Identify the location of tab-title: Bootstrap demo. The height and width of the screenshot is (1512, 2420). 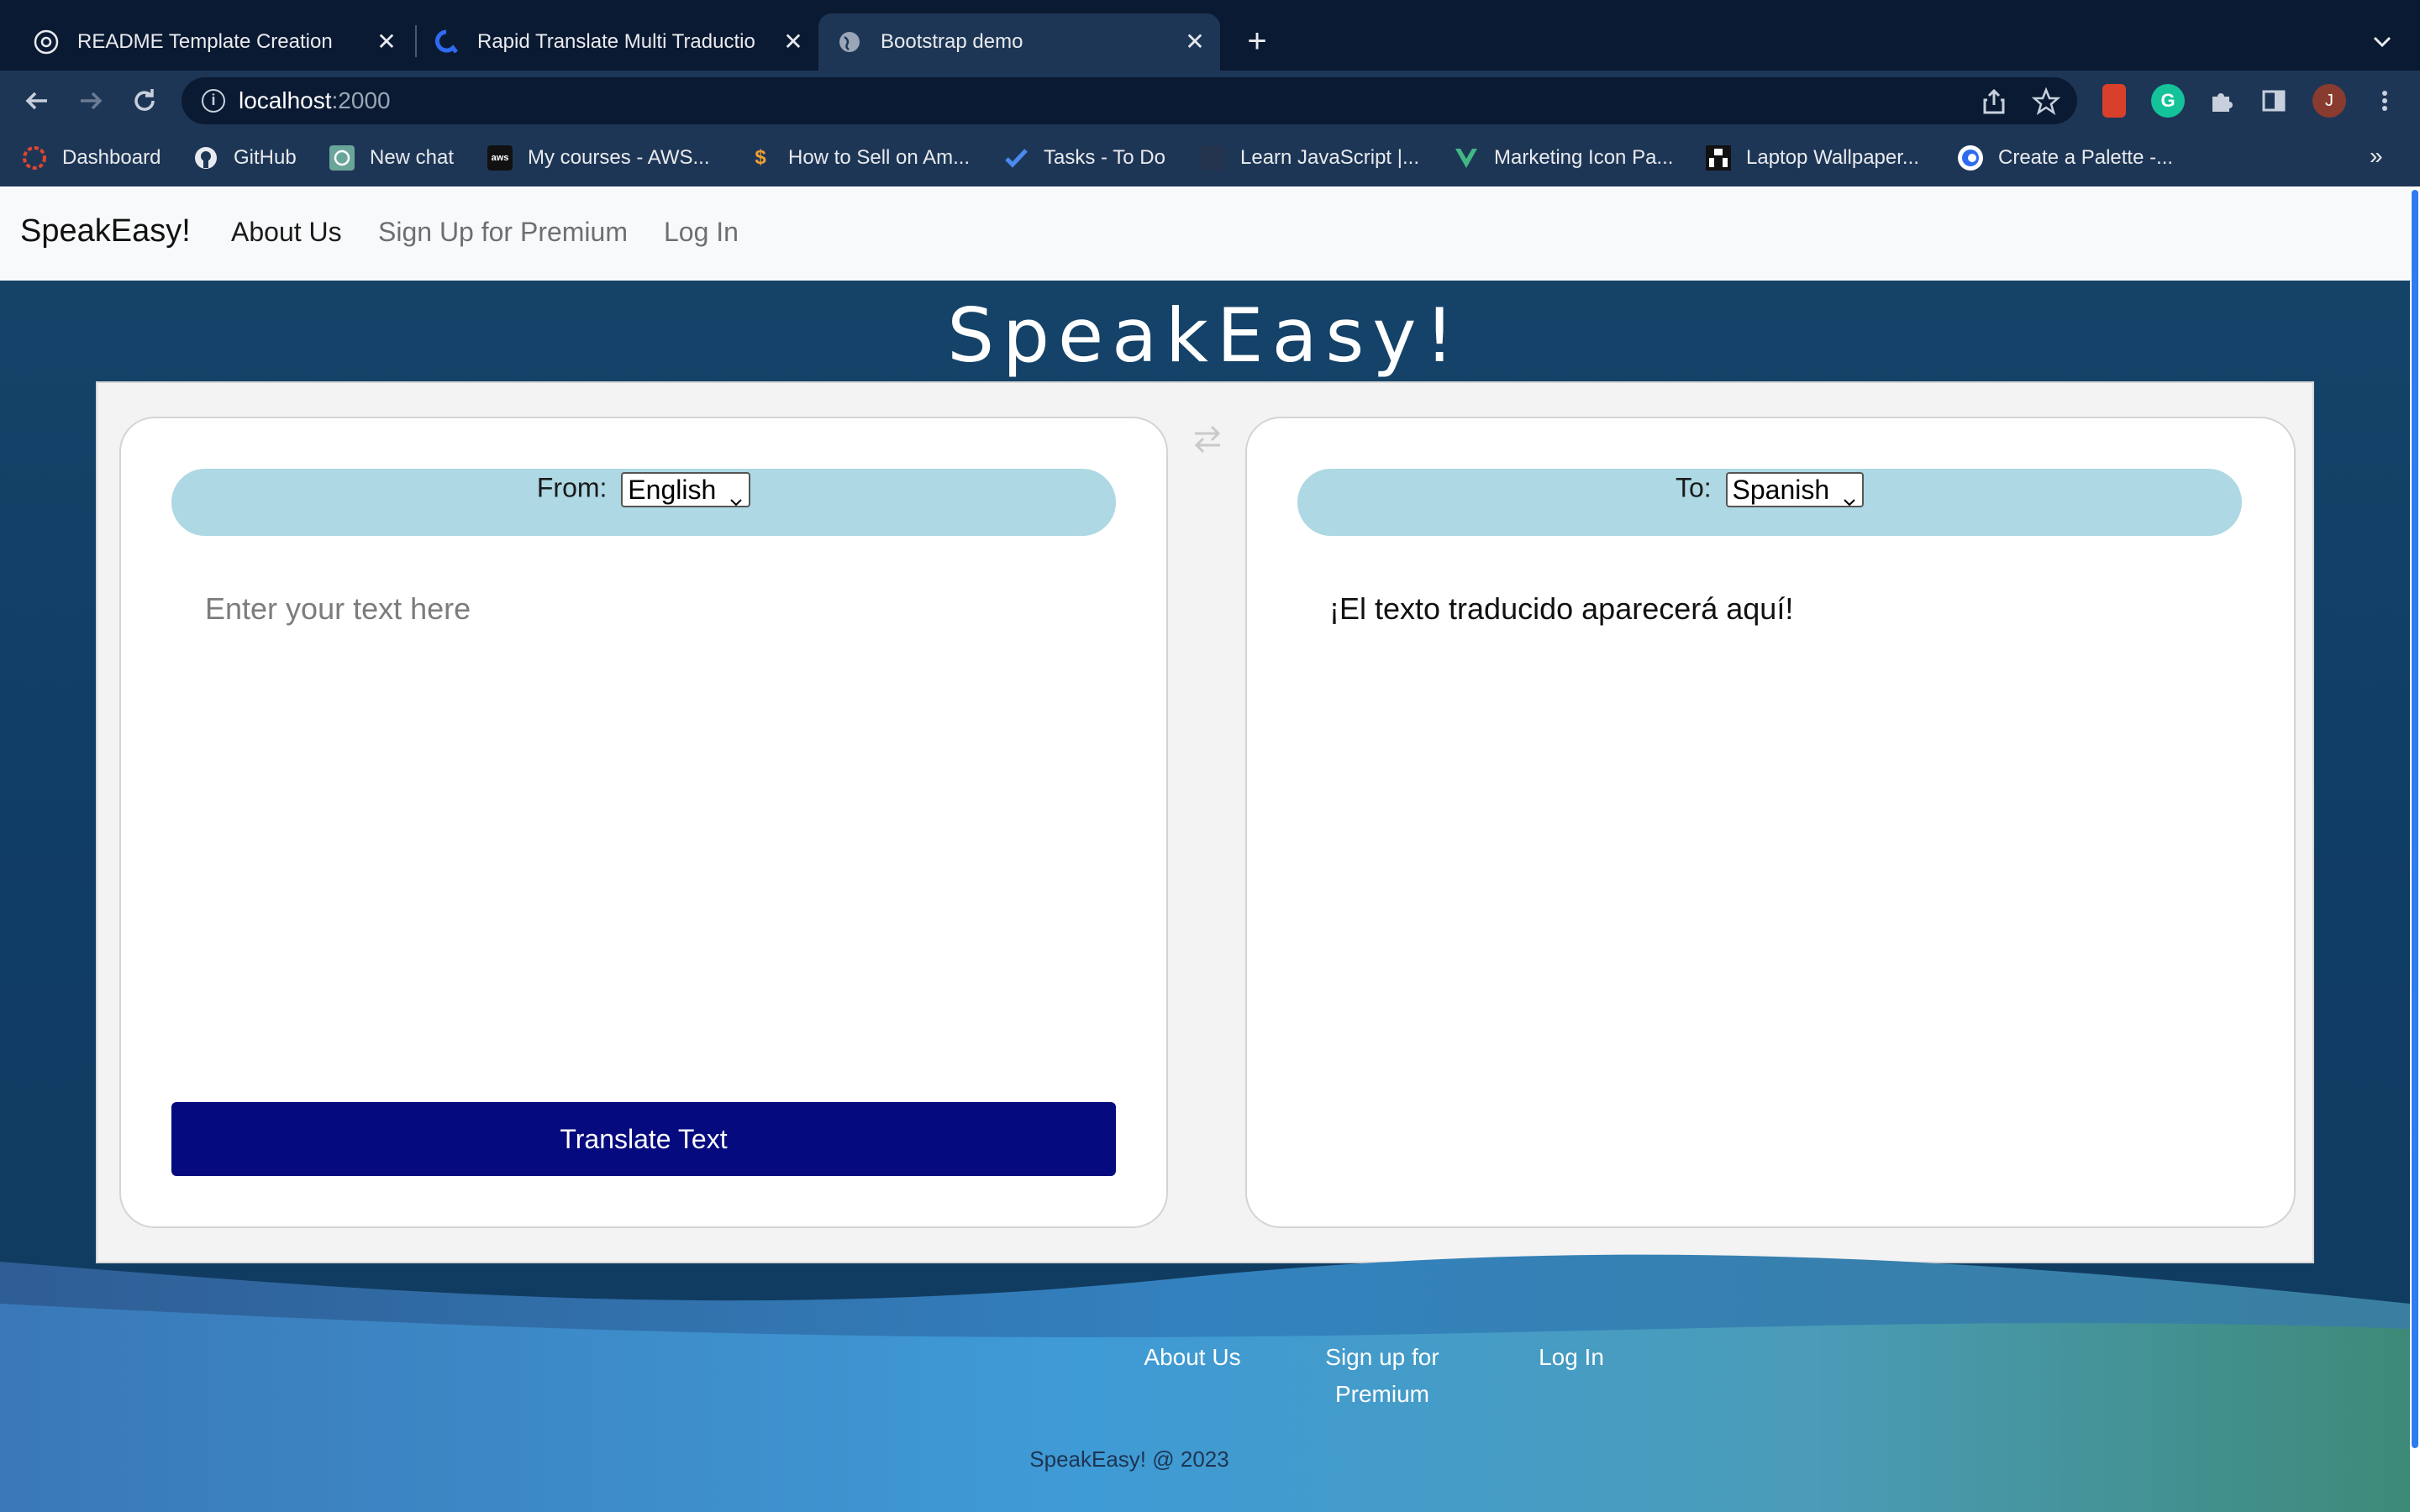
(952, 41).